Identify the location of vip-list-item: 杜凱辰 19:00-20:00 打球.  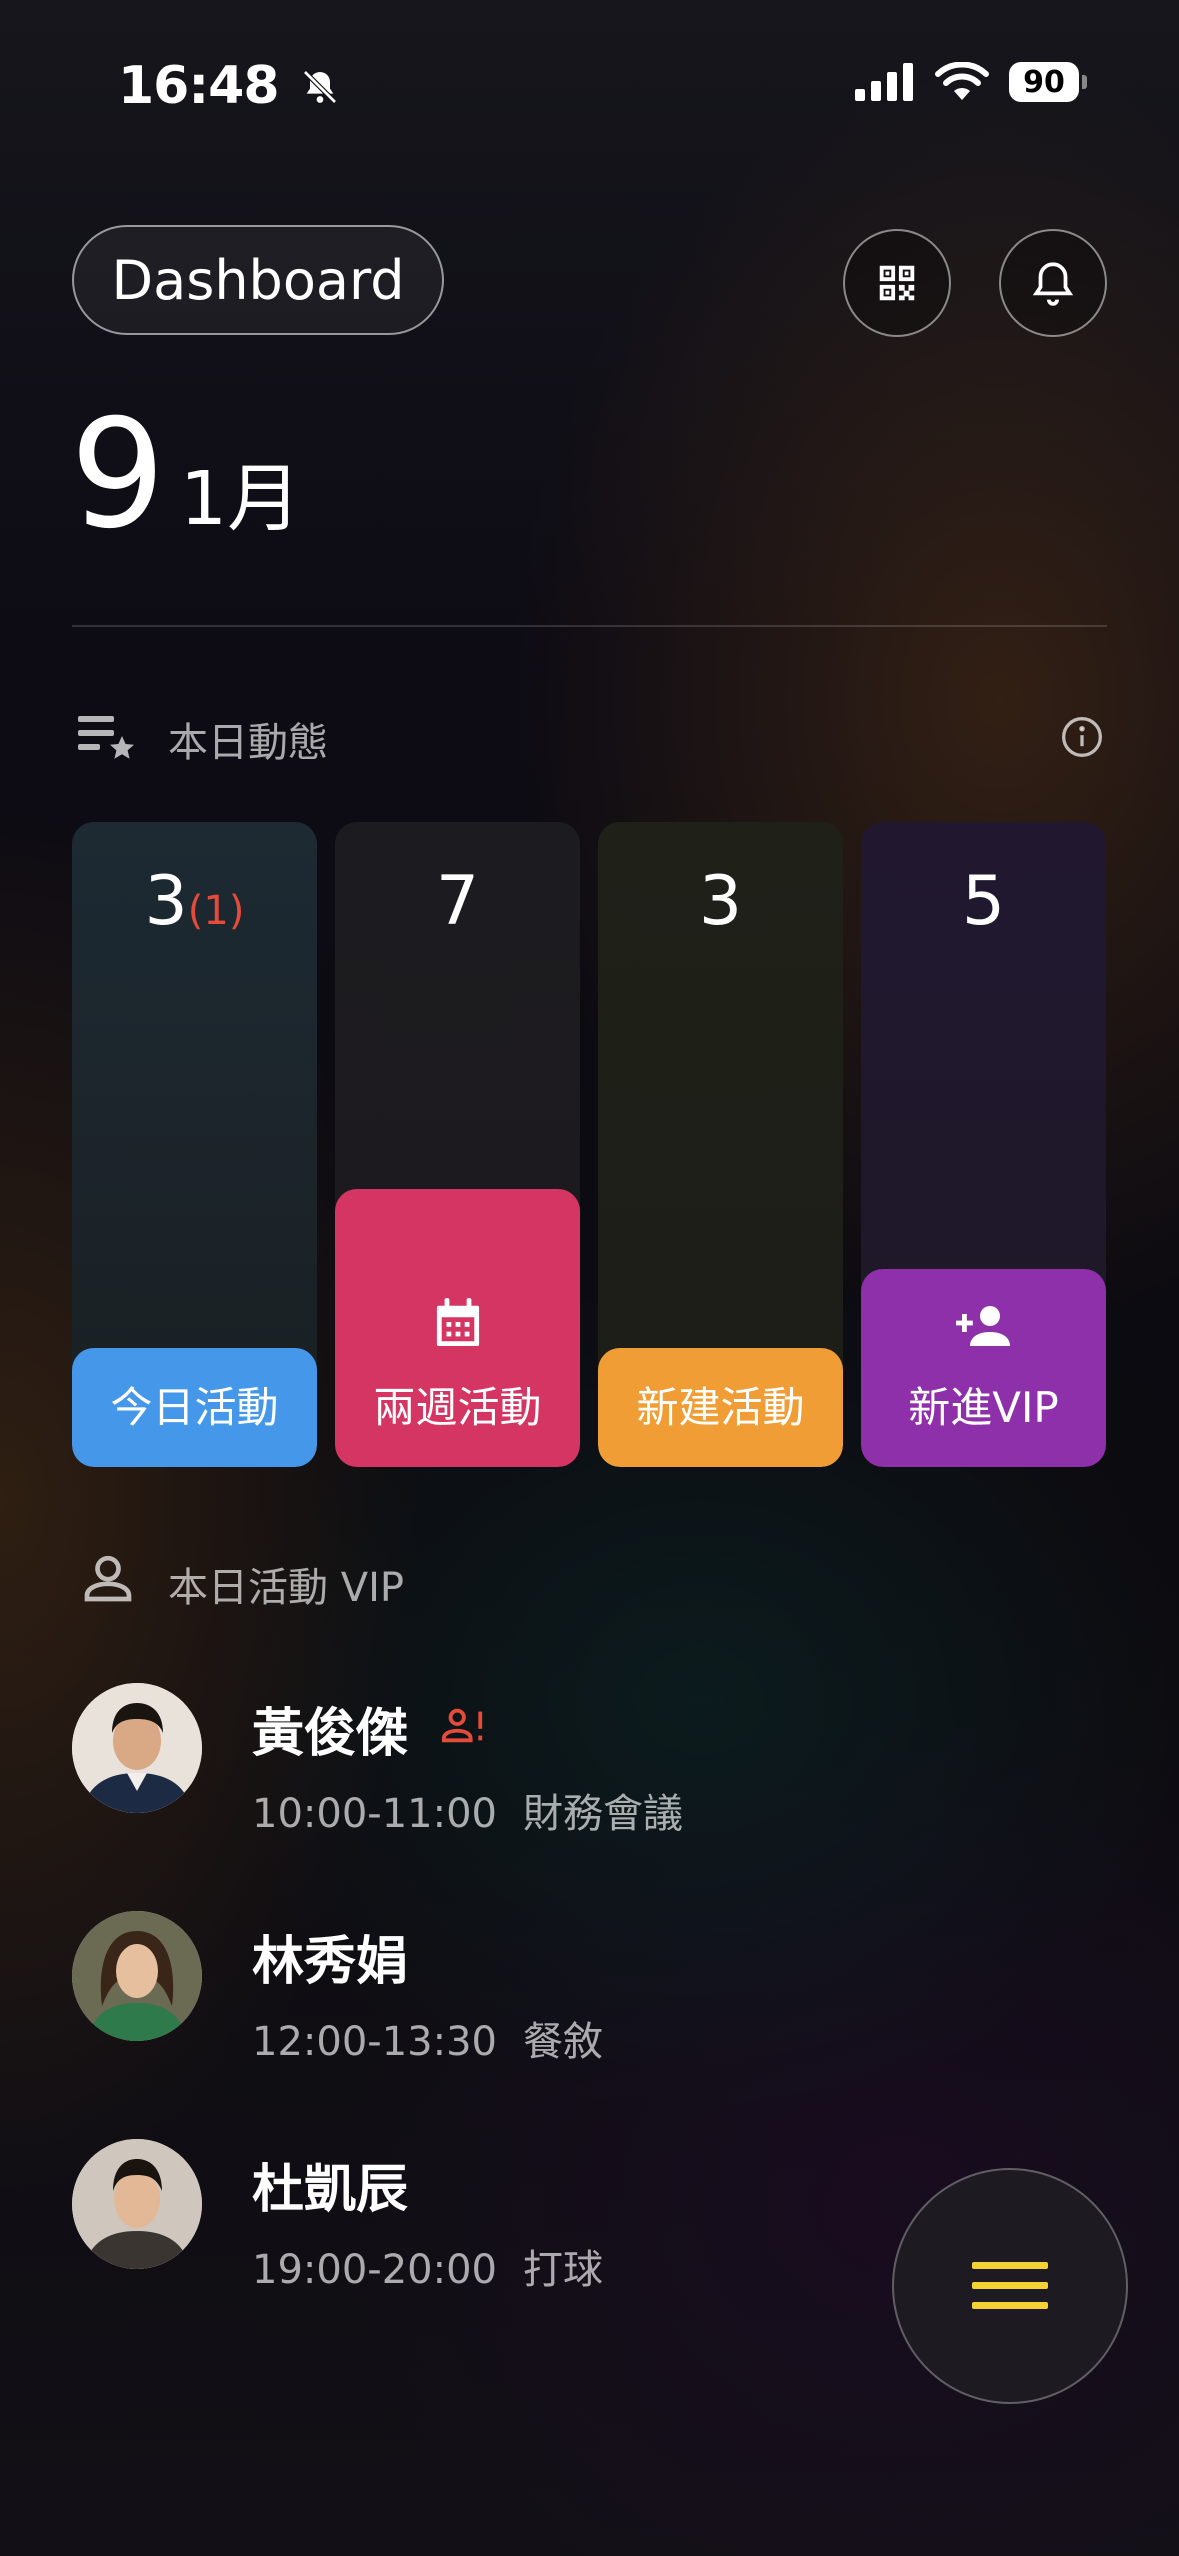
(522, 2216).